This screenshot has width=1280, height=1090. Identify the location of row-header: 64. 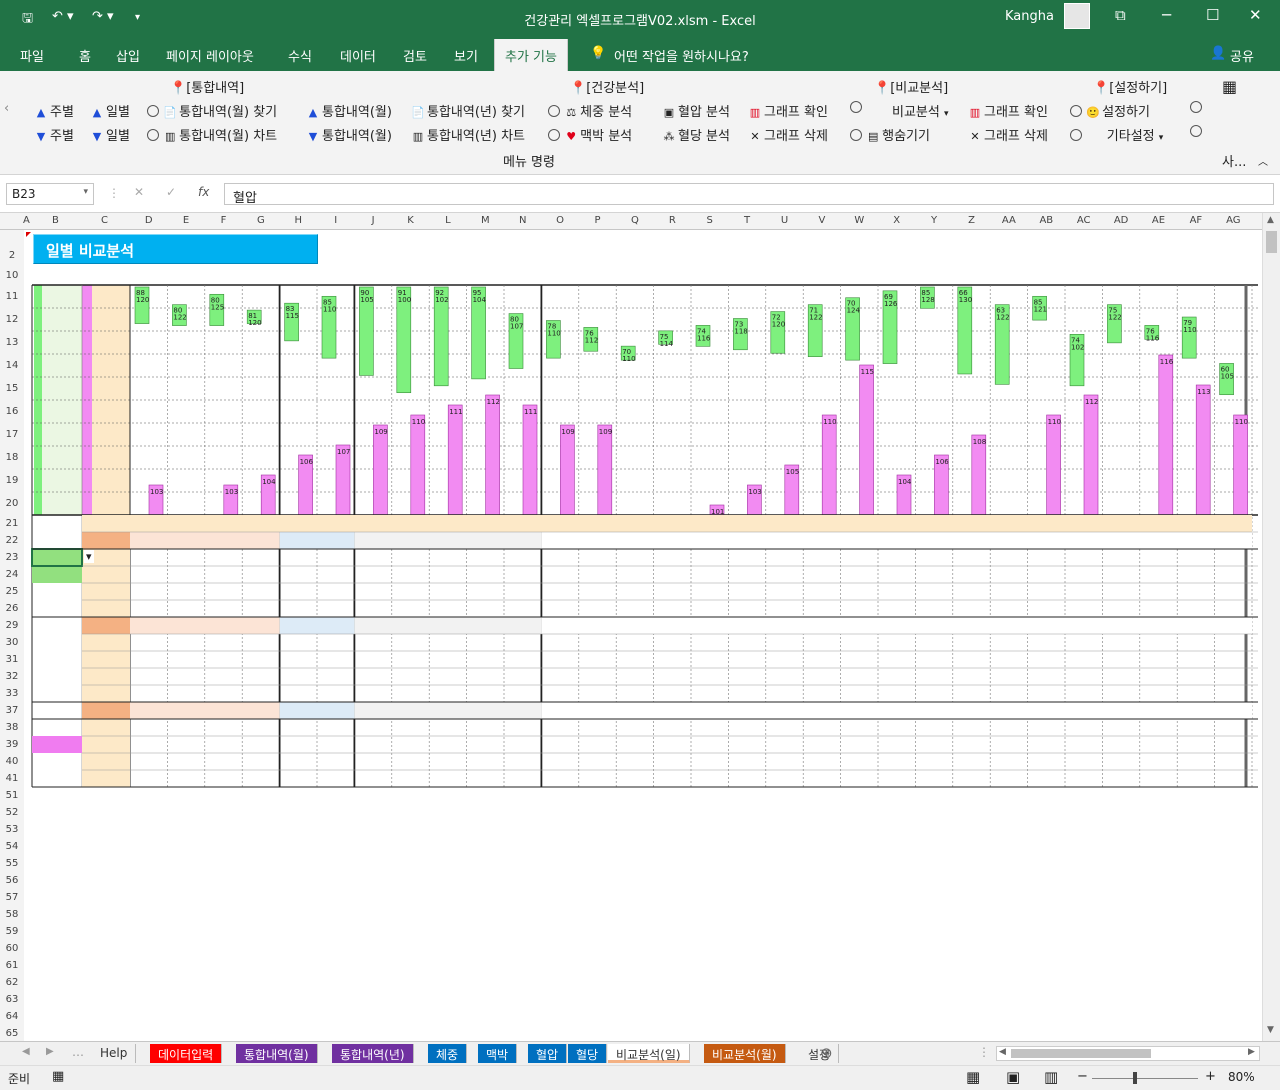
(12, 1016).